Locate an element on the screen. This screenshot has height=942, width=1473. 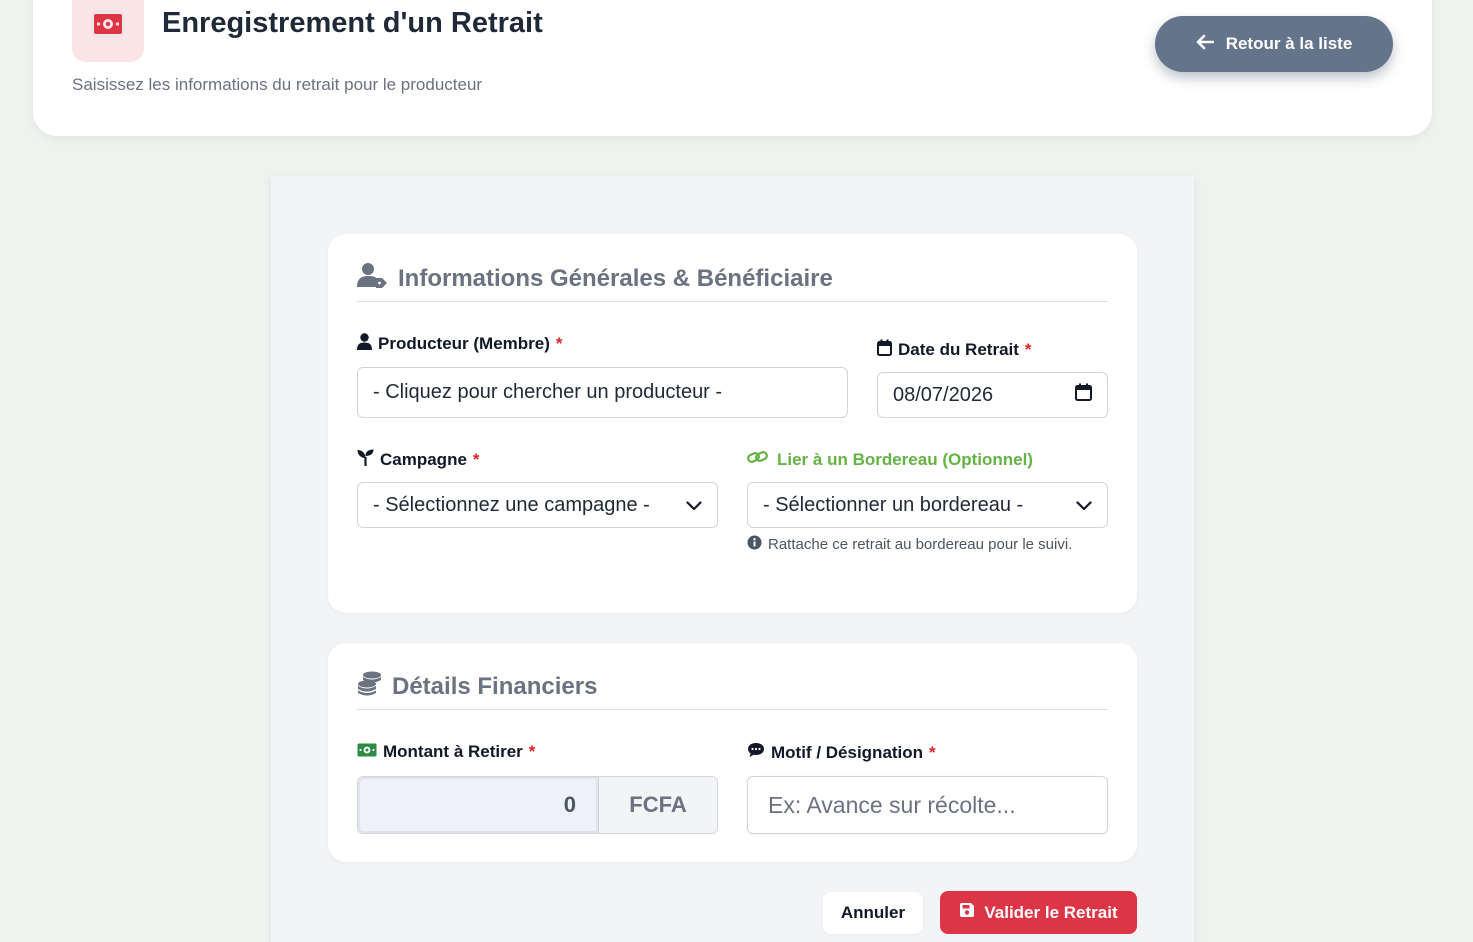
motif-label: Motif / Désignation * is located at coordinates (841, 752).